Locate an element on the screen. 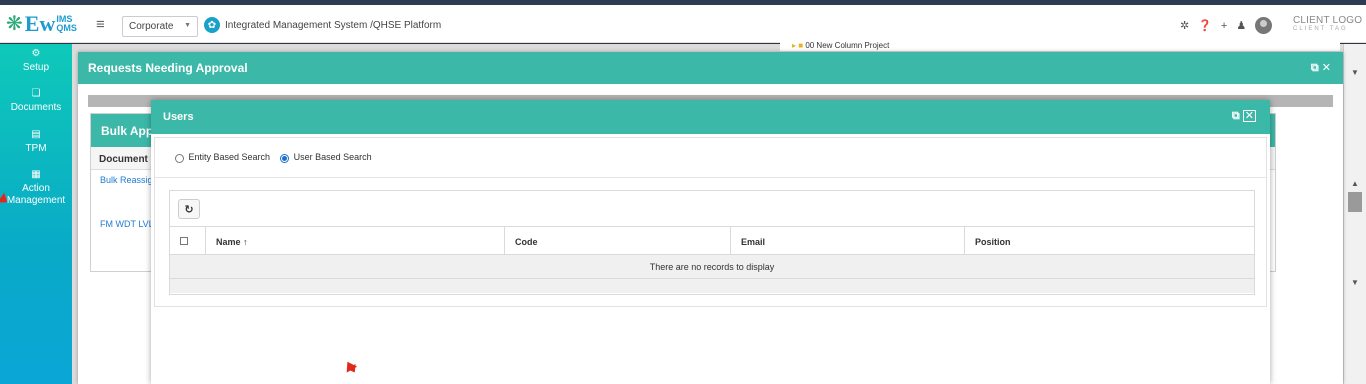  logo-ims-qms: IMS QMS is located at coordinates (66, 24).